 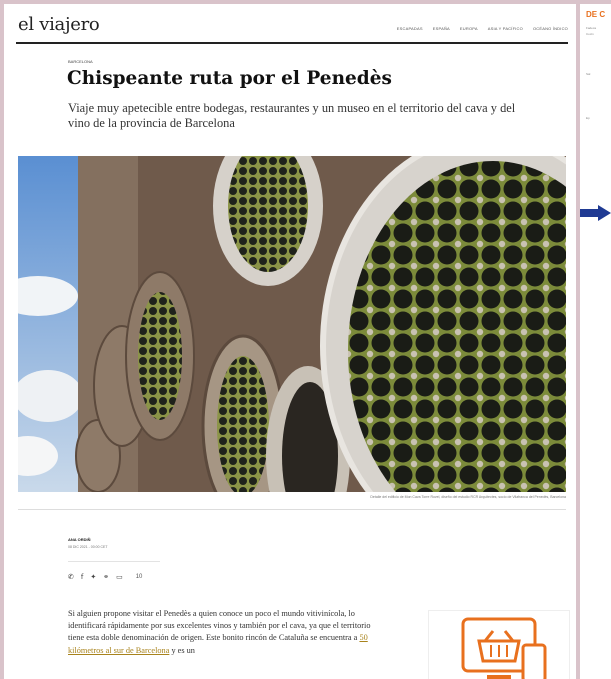 I want to click on sidebar-text-3: Sal, so click(x=588, y=74).